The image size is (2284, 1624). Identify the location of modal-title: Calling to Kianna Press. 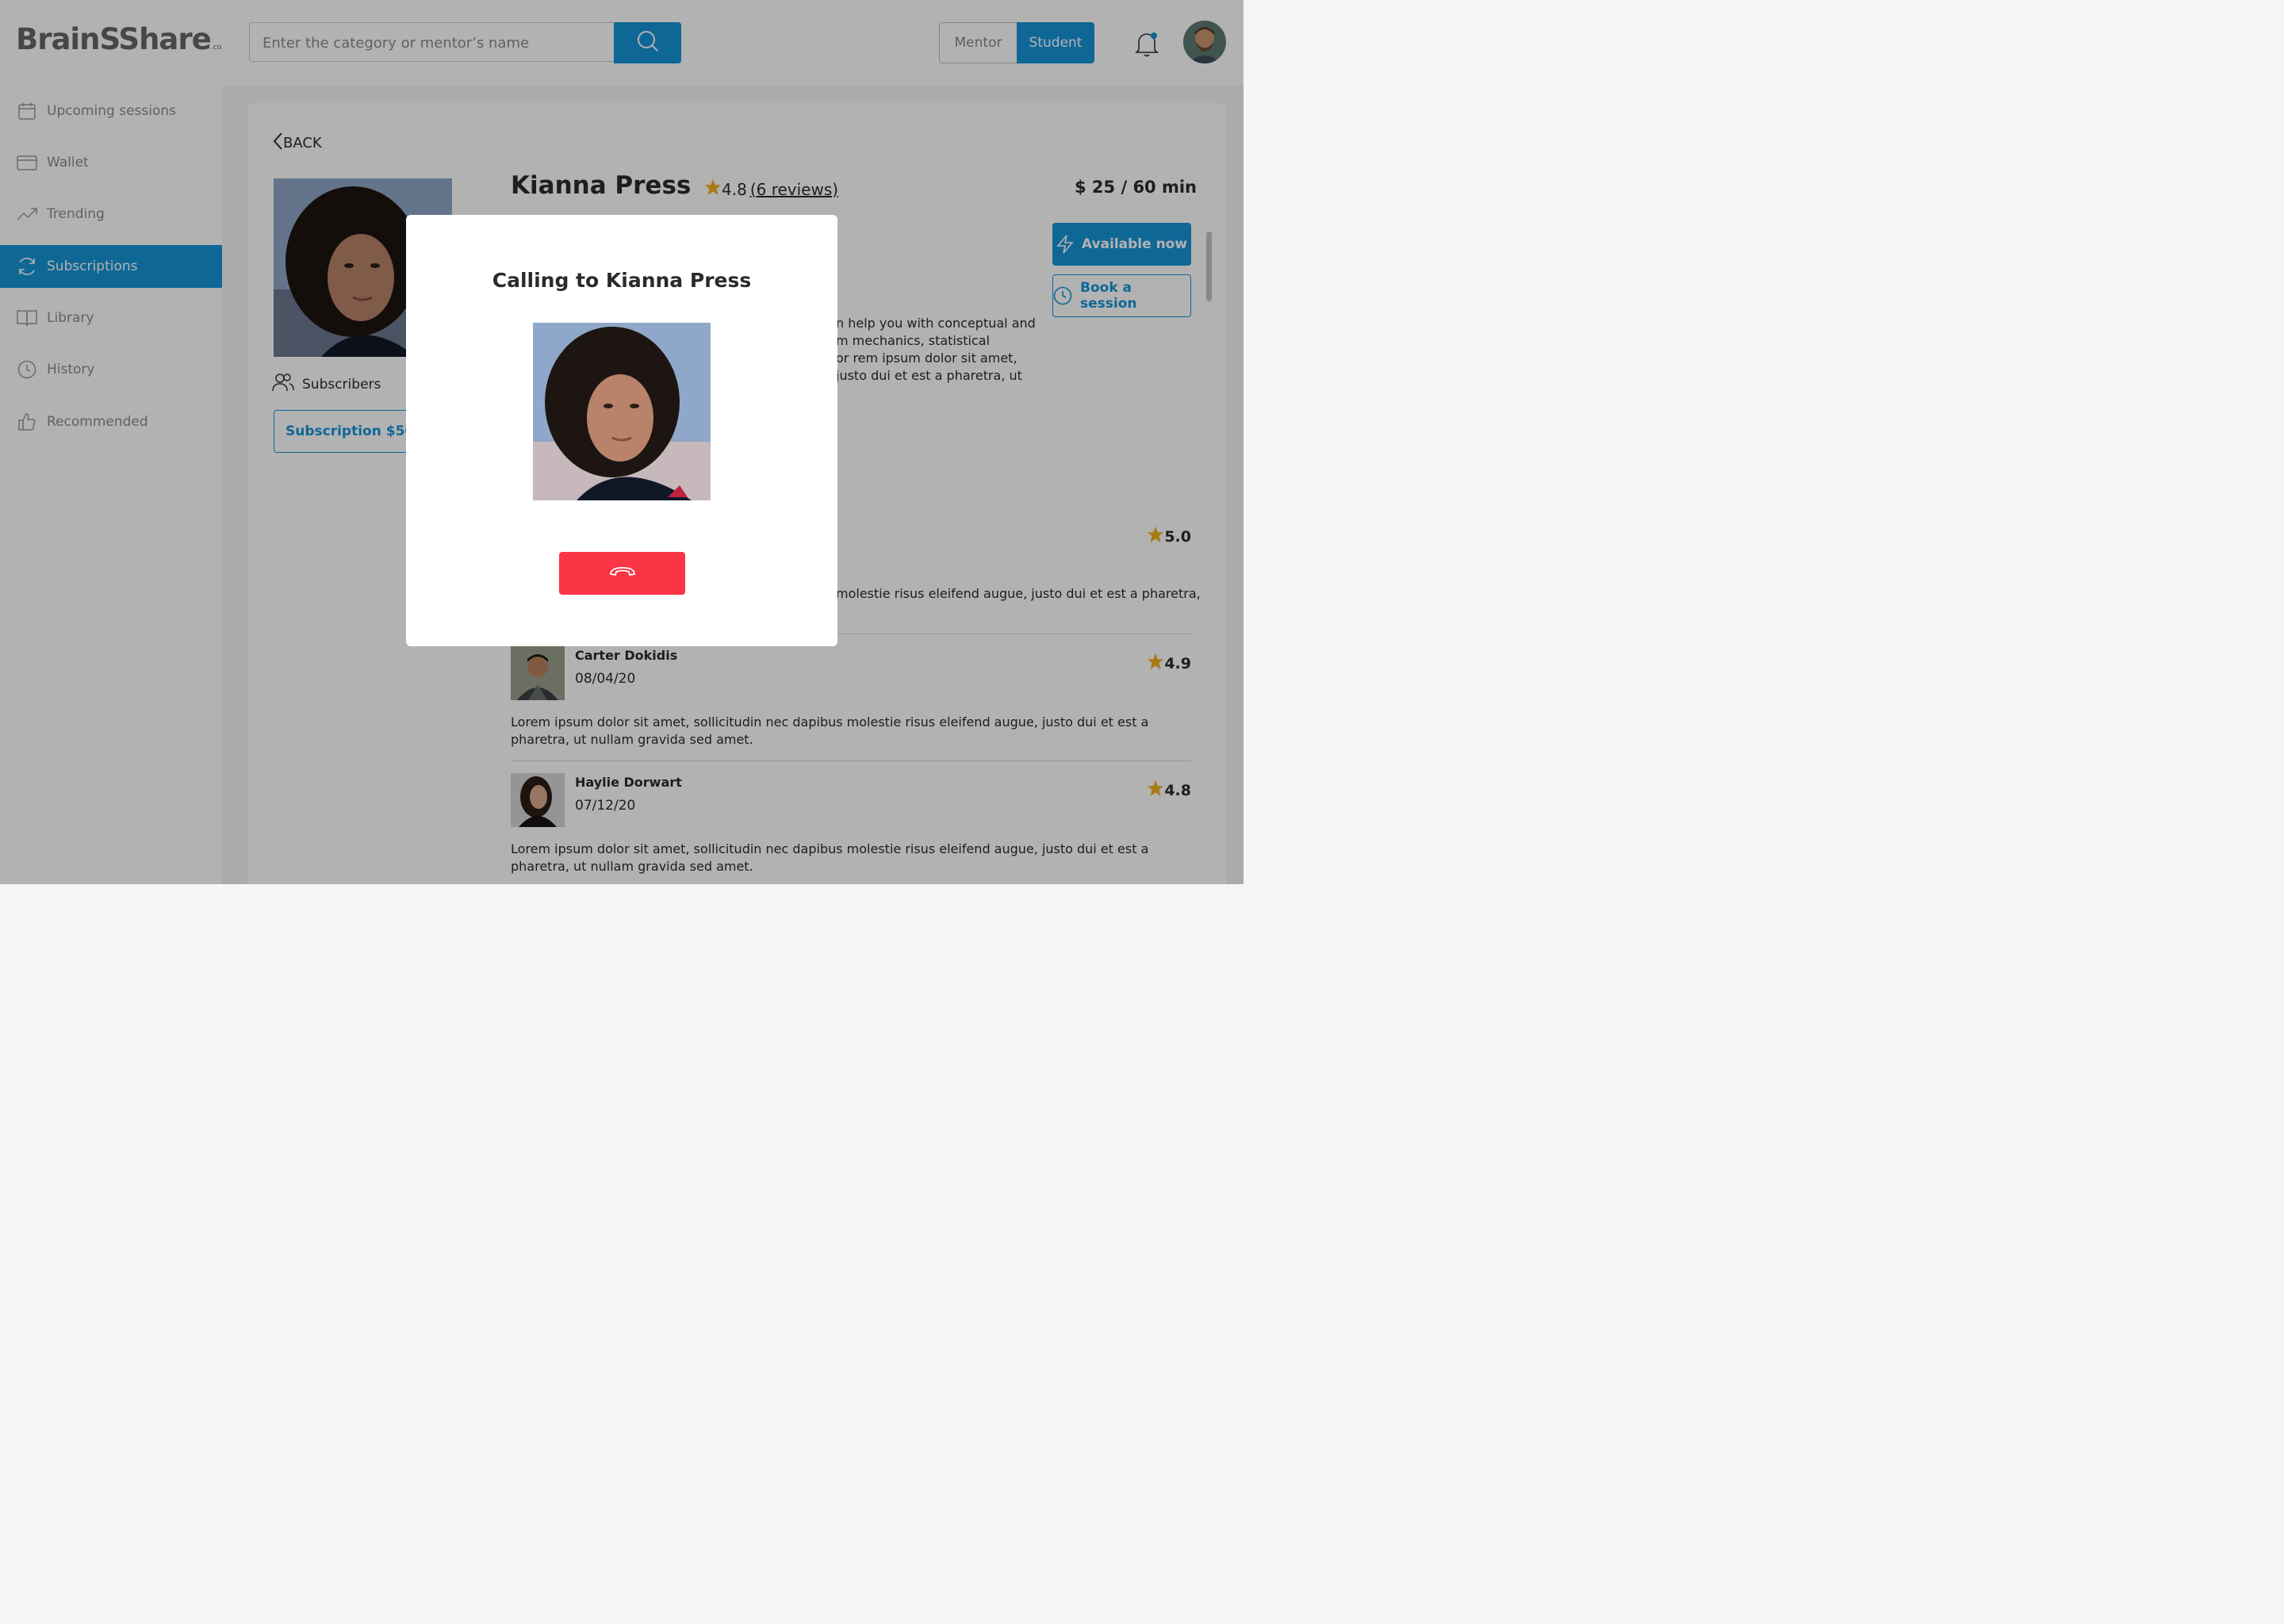
(622, 280).